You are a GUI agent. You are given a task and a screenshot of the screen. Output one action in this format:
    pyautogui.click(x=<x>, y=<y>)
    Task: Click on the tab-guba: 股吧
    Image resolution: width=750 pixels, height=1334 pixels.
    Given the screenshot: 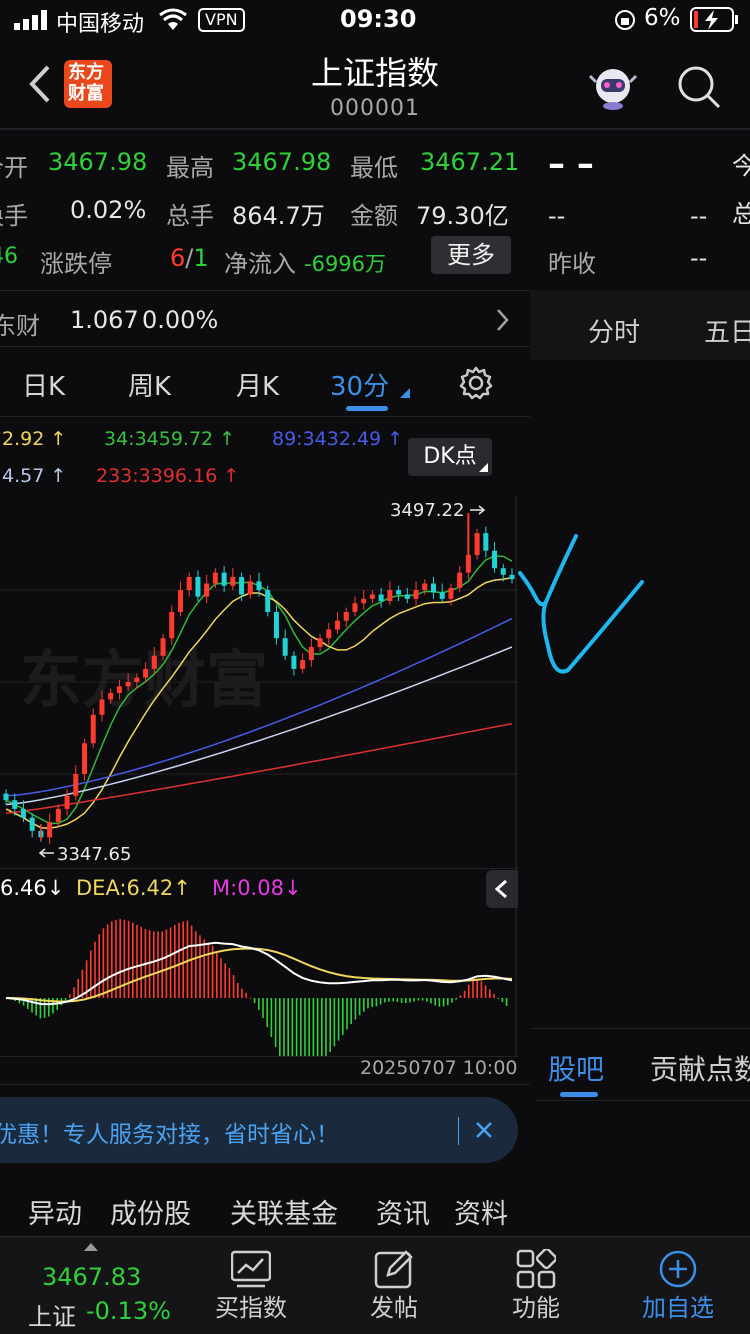 What is the action you would take?
    pyautogui.click(x=576, y=1068)
    